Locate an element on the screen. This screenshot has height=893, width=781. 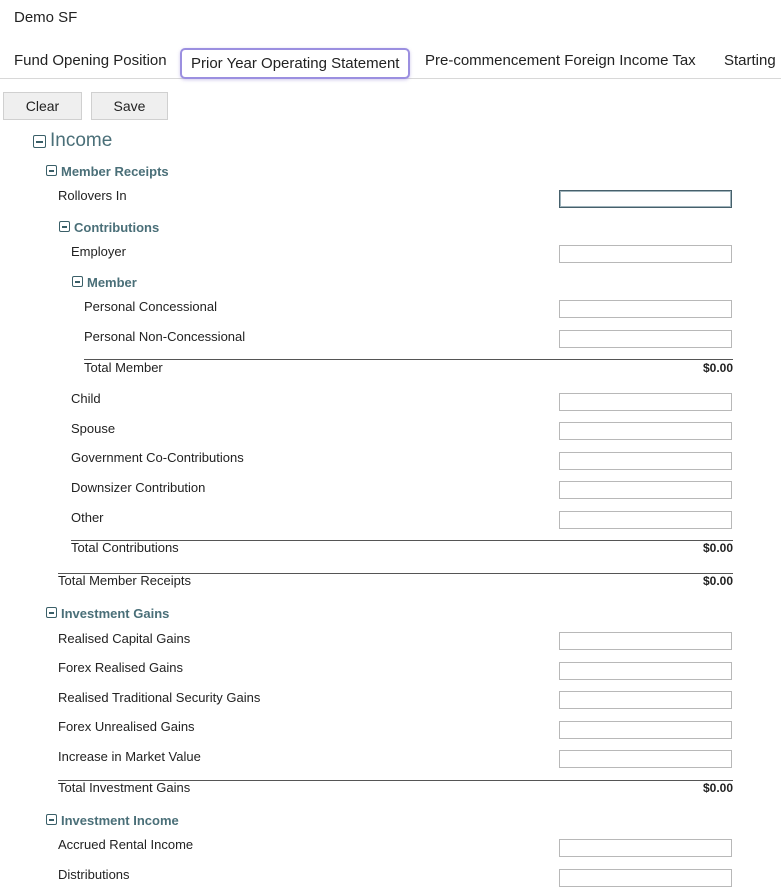
total-investment-gains-value: $0.00 is located at coordinates (717, 788).